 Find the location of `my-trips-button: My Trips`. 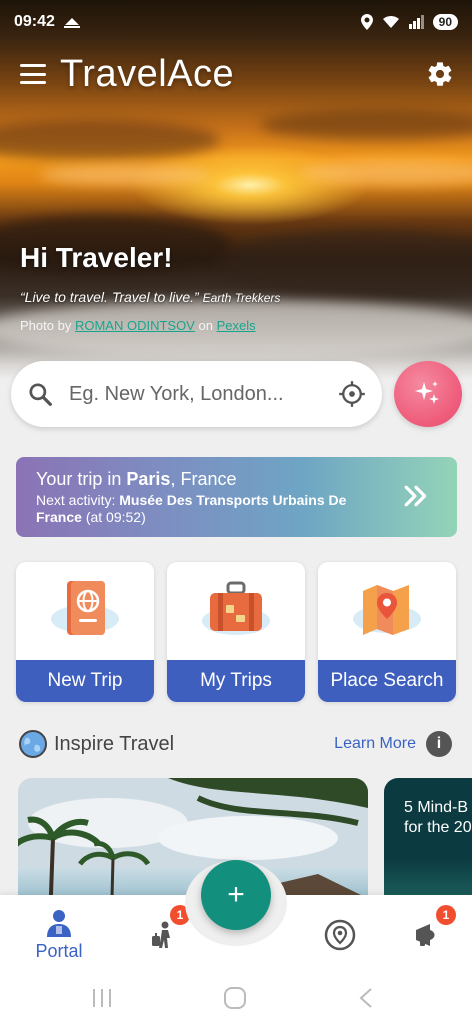

my-trips-button: My Trips is located at coordinates (236, 632).